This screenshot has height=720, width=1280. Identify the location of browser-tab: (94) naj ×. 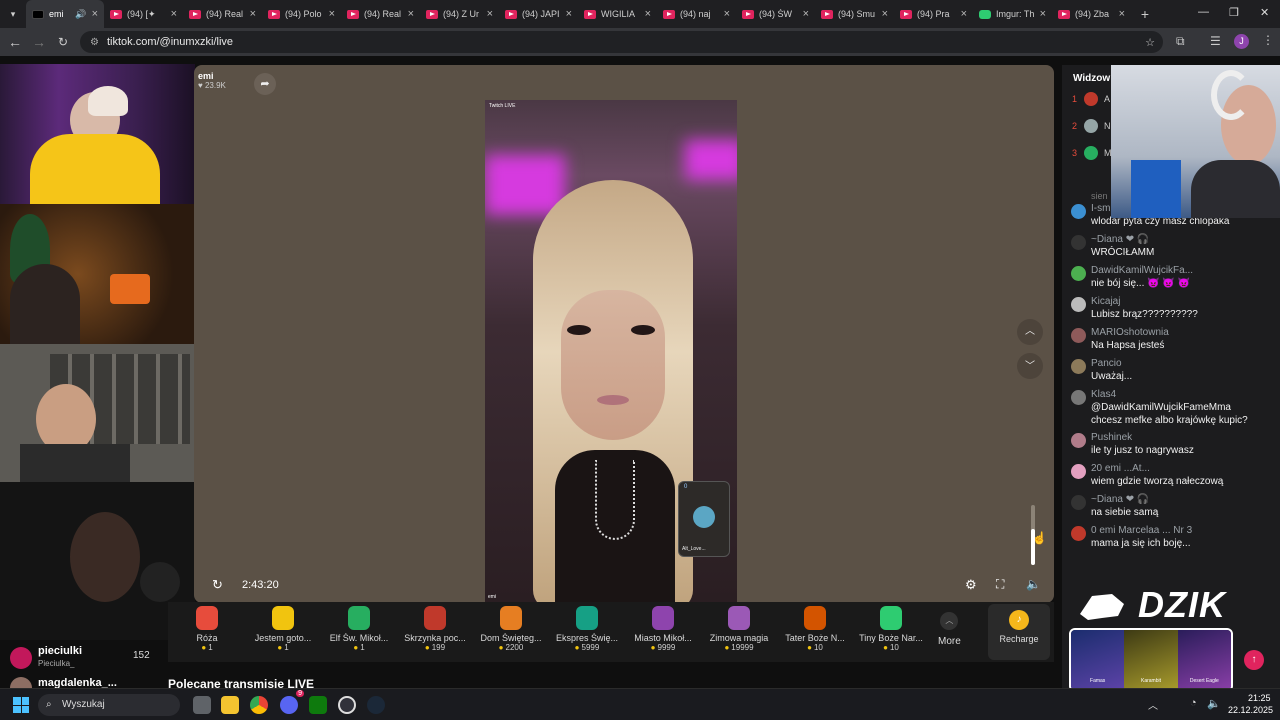
(696, 14).